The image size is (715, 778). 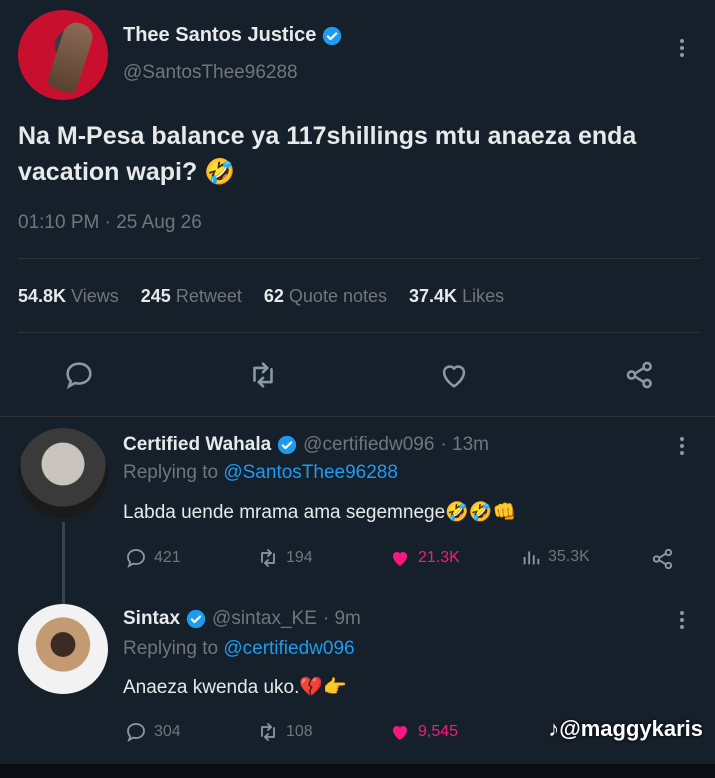 What do you see at coordinates (152, 732) in the screenshot?
I see `reply-count: 304` at bounding box center [152, 732].